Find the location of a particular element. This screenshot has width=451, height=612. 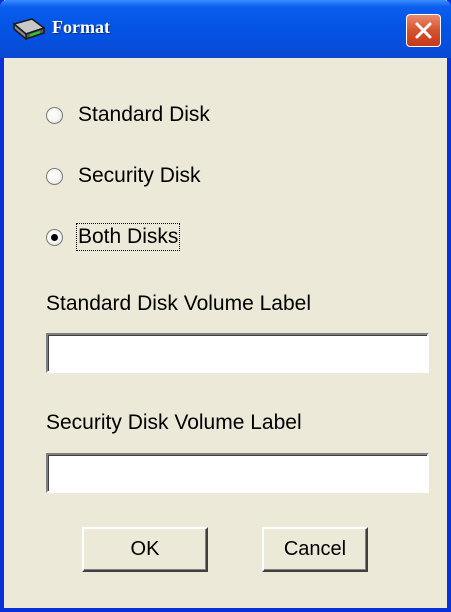

close-icon is located at coordinates (423, 30).